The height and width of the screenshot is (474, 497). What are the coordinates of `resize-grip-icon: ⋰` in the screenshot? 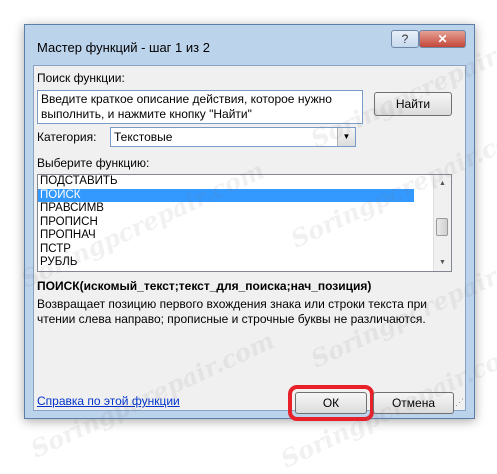 It's located at (459, 402).